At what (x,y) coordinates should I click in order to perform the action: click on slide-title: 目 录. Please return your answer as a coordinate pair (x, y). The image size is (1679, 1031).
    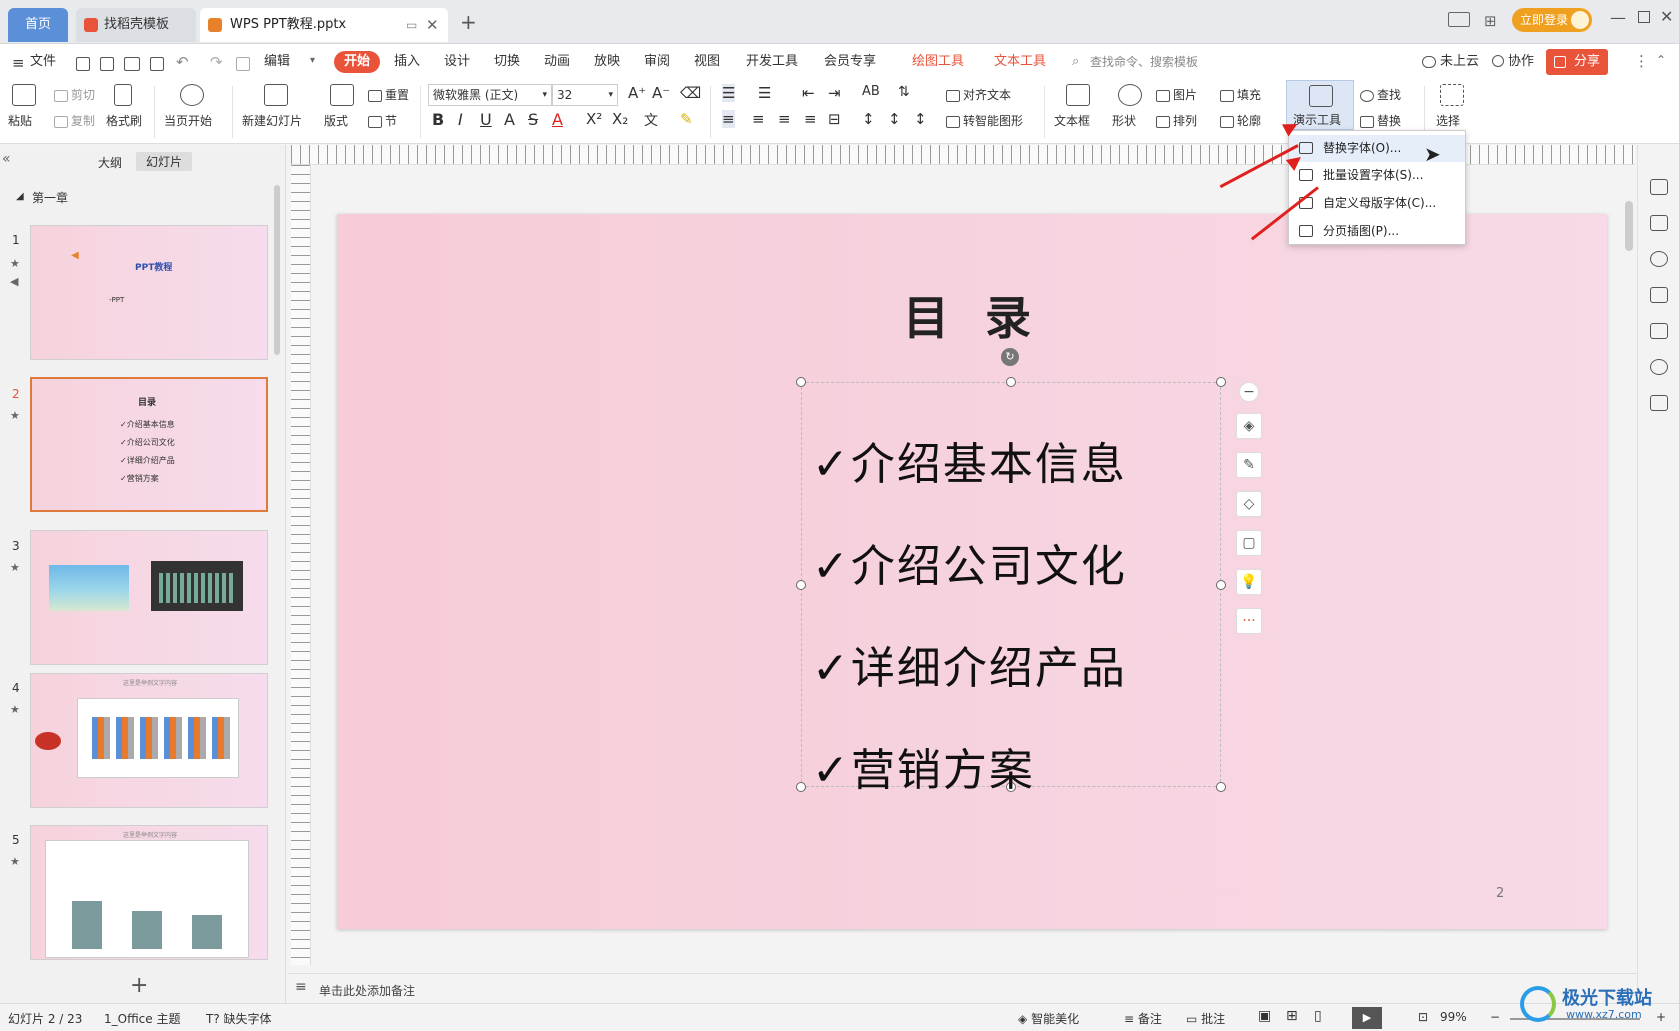
    Looking at the image, I should click on (972, 315).